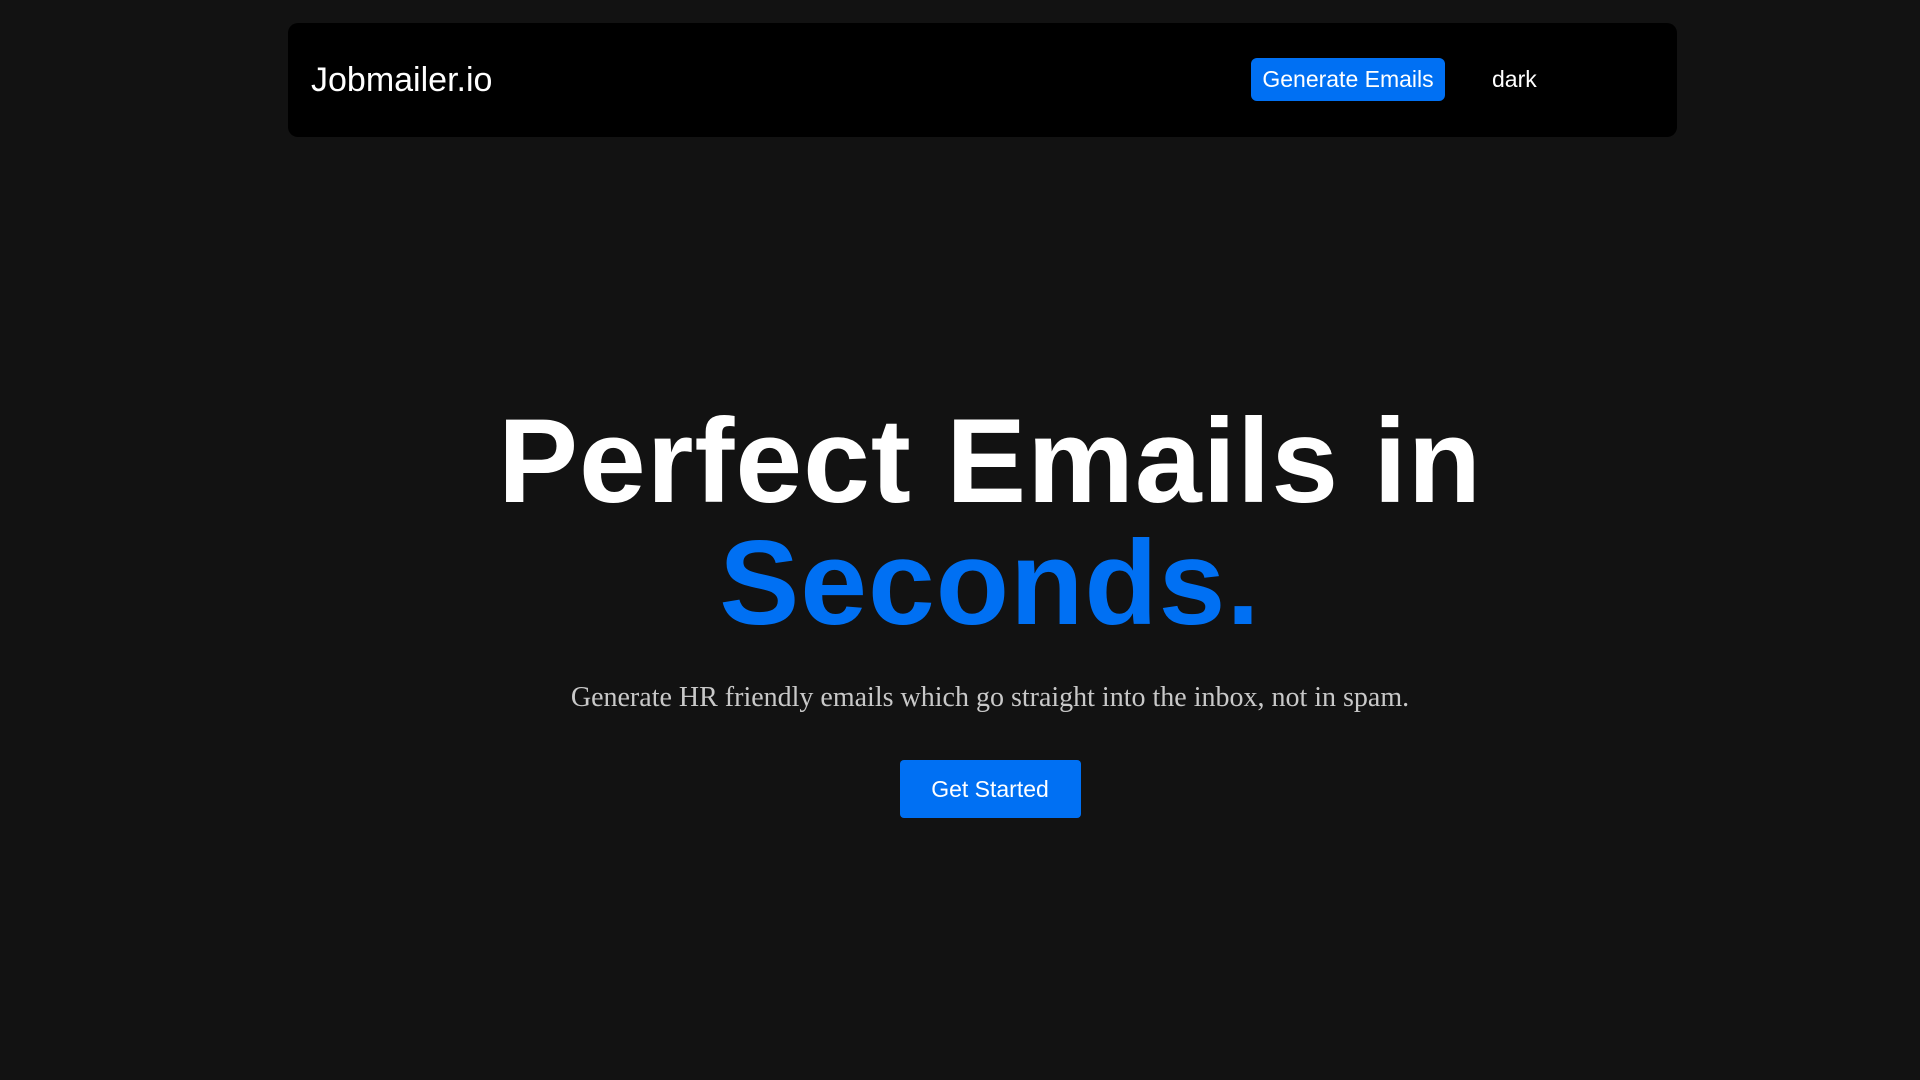  I want to click on headline-line-1: Perfect Emails in, so click(990, 461).